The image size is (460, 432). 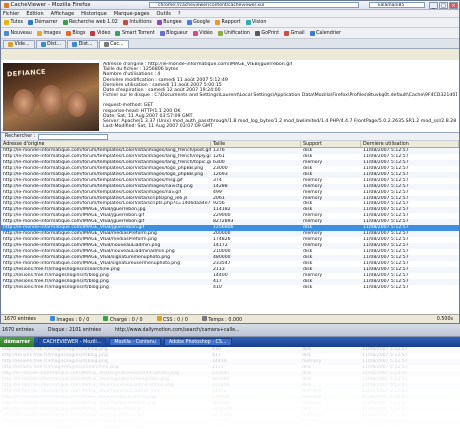 I want to click on menu-affichage: Affichage, so click(x=63, y=14).